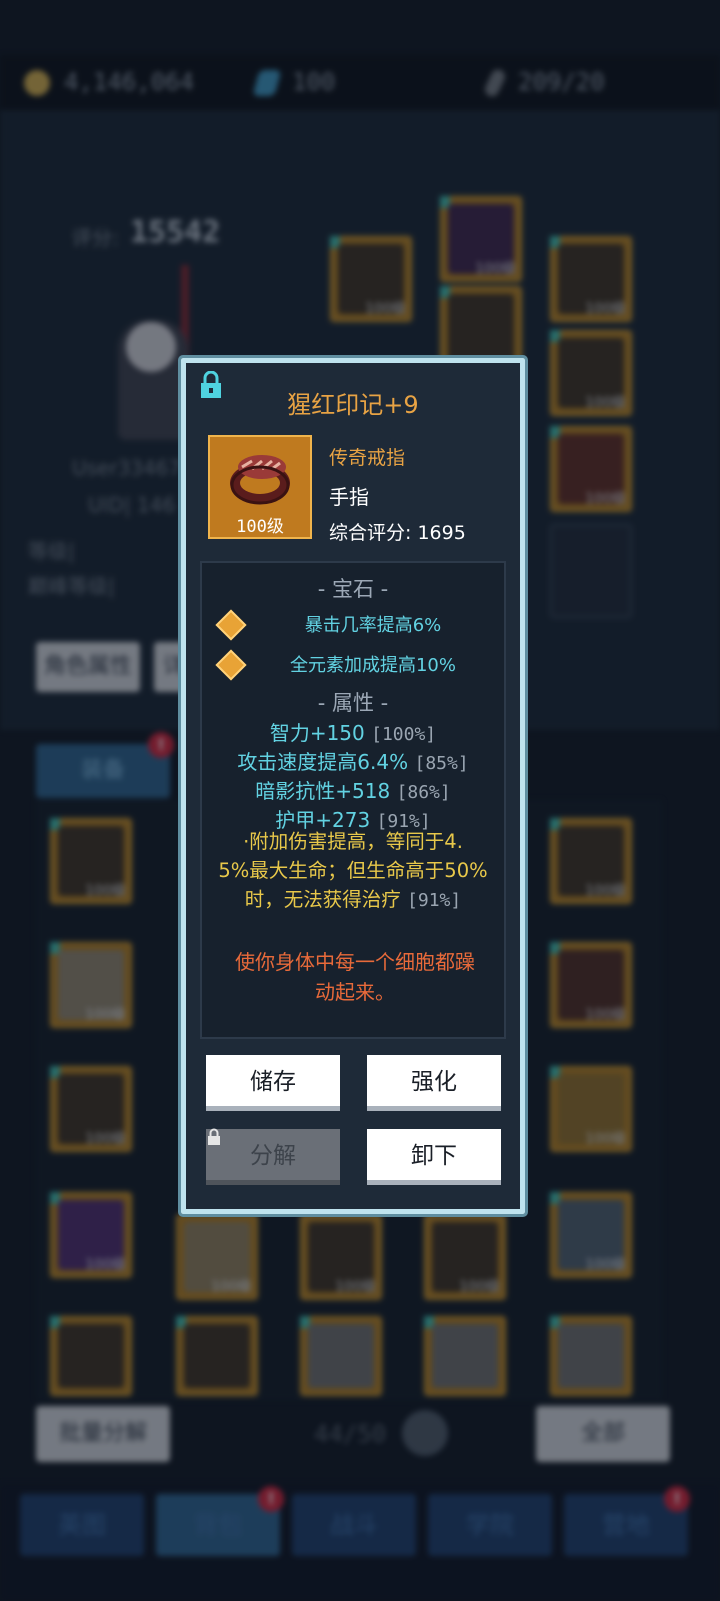 The height and width of the screenshot is (1601, 720). What do you see at coordinates (82, 1525) in the screenshot?
I see `nav-item: 英图` at bounding box center [82, 1525].